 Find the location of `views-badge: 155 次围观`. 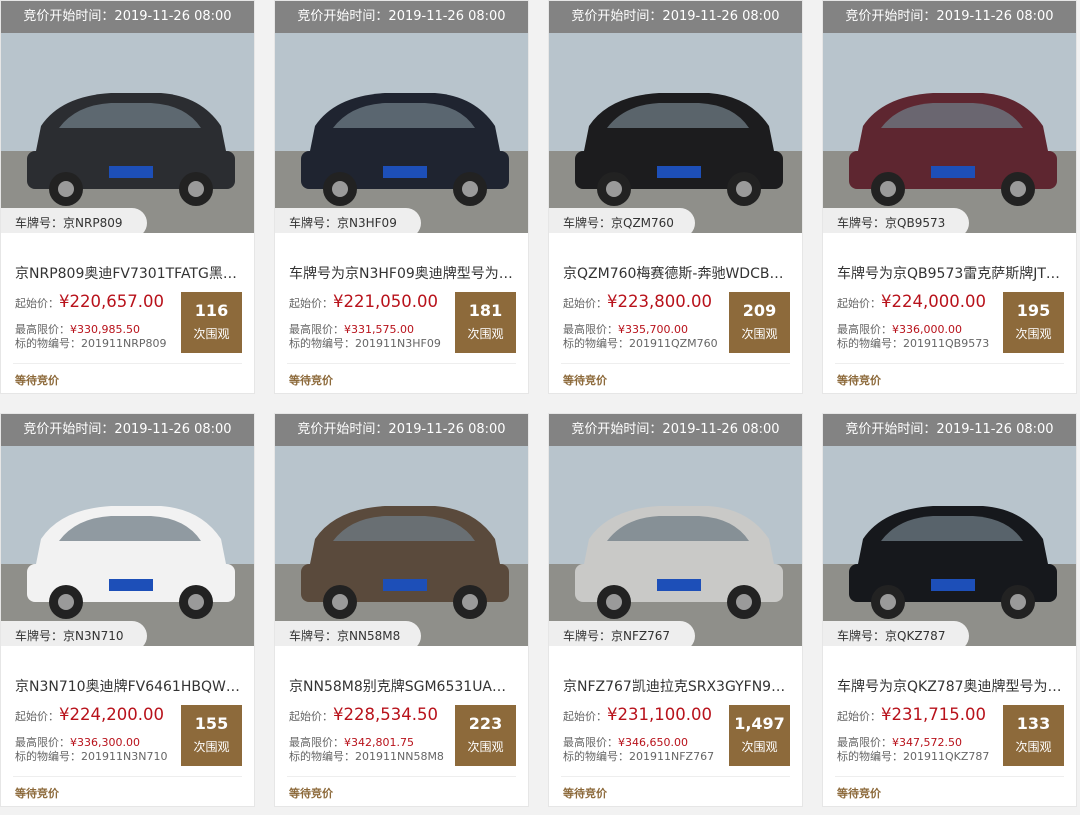

views-badge: 155 次围观 is located at coordinates (211, 735).